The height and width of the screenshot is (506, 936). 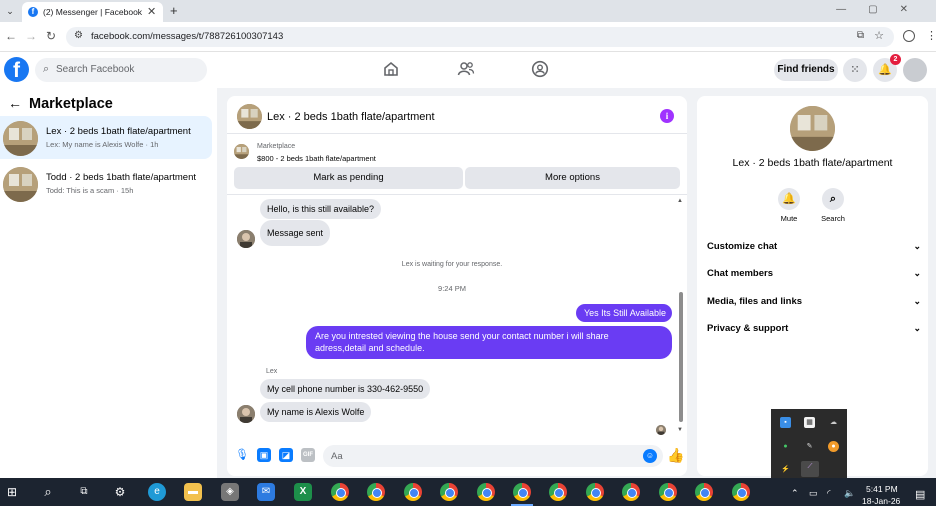 I want to click on microphone-icon: 🎙, so click(x=242, y=455).